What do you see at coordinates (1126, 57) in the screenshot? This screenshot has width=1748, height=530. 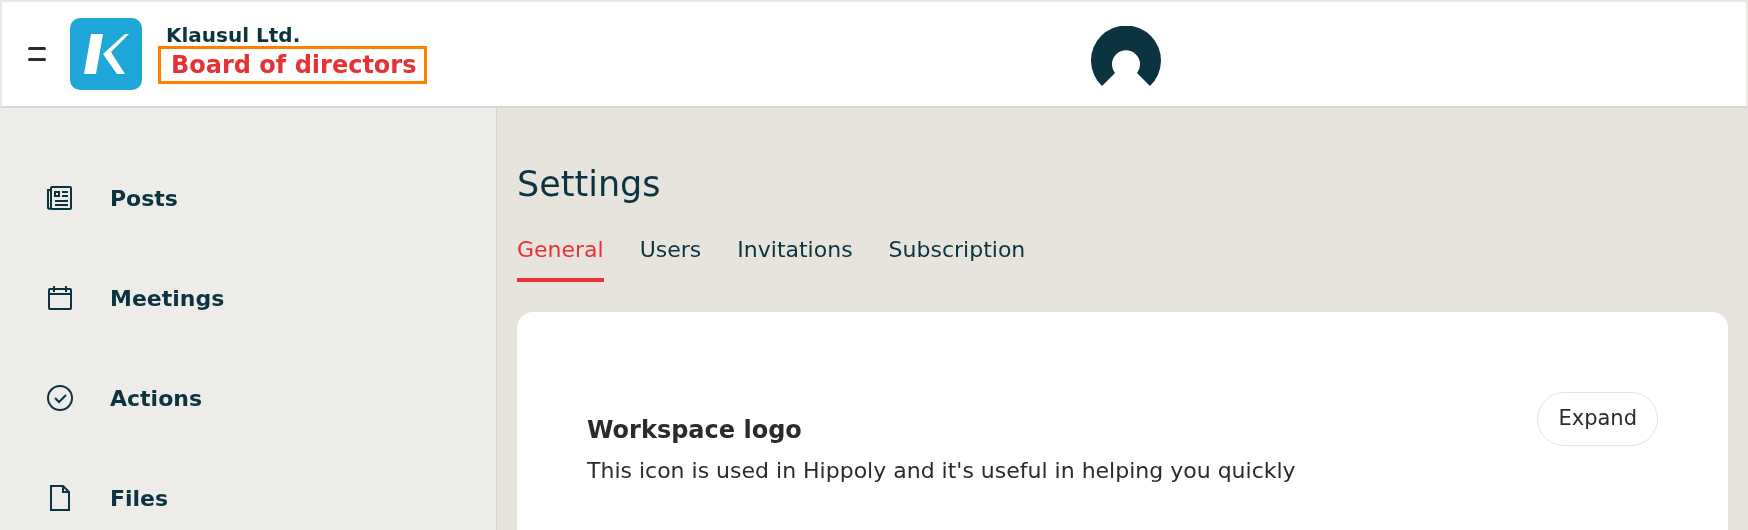 I see `avatar-icon` at bounding box center [1126, 57].